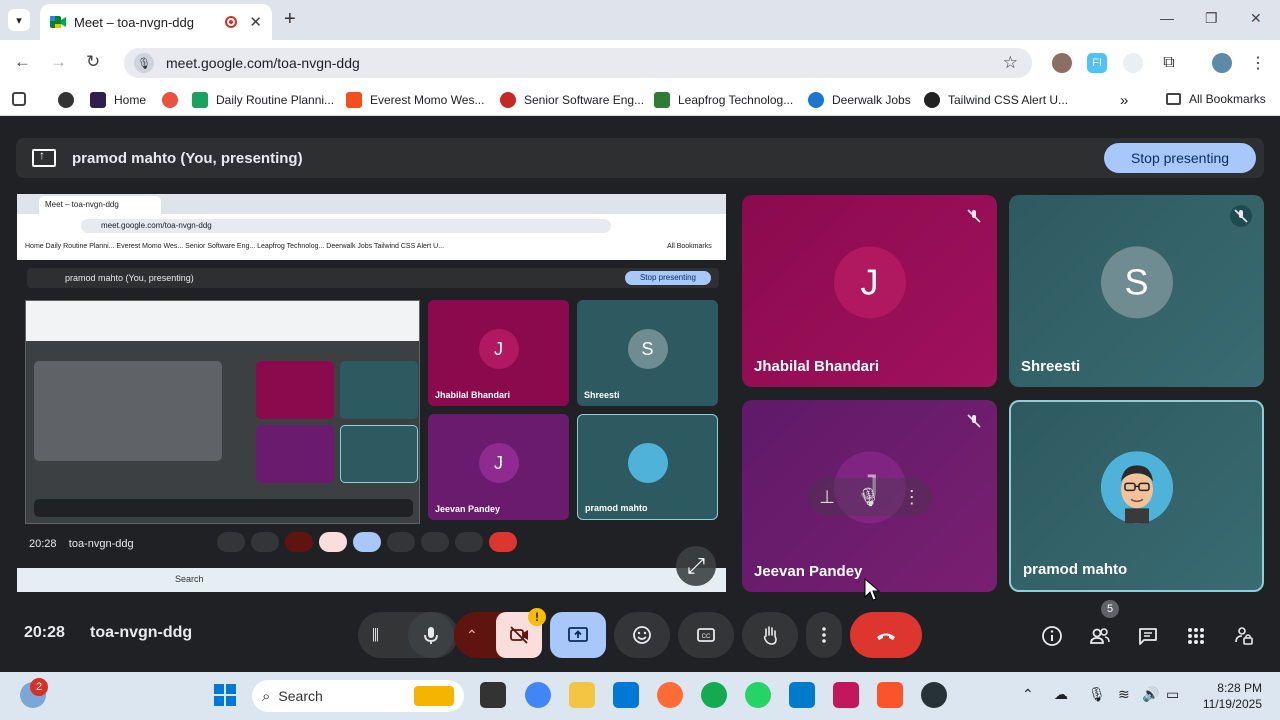 The height and width of the screenshot is (720, 1280). I want to click on nested-shared-screen, so click(128, 411).